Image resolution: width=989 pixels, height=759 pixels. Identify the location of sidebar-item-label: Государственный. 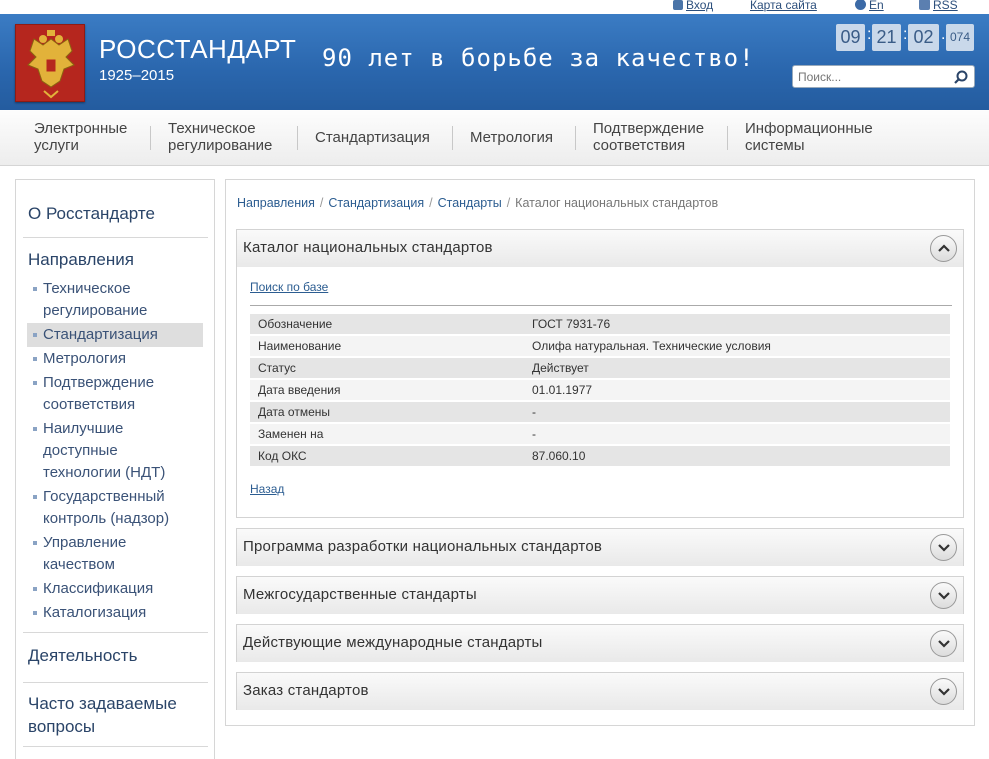
(104, 496).